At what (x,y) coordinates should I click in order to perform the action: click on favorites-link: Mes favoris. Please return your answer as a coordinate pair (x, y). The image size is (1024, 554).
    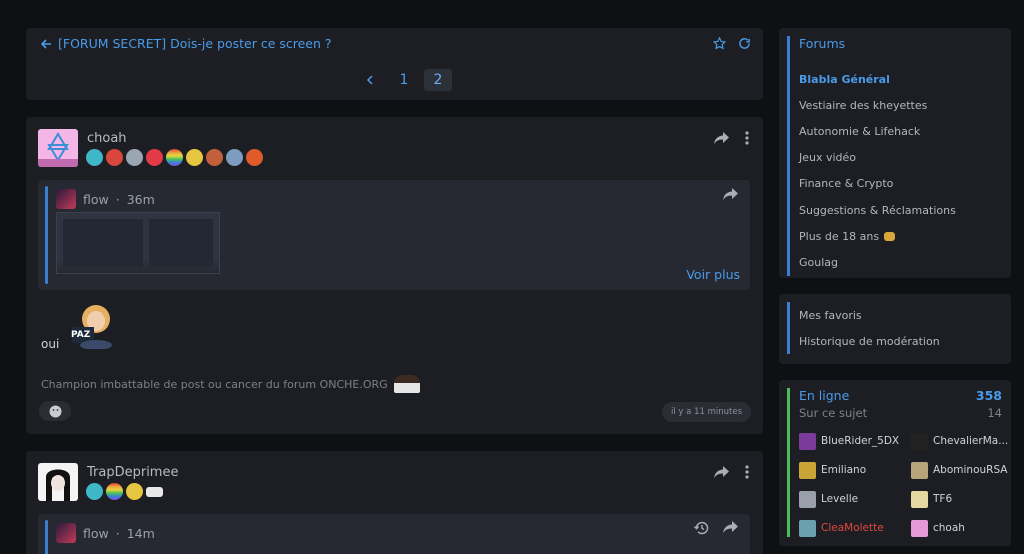
    Looking at the image, I should click on (869, 315).